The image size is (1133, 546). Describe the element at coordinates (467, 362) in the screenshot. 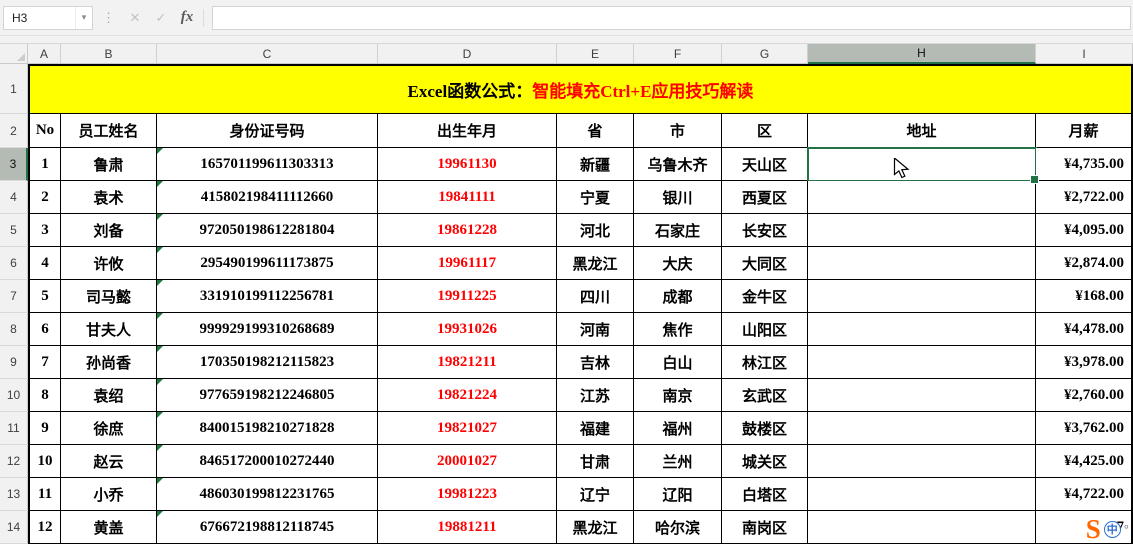

I see `cell-D9: 19821211` at that location.